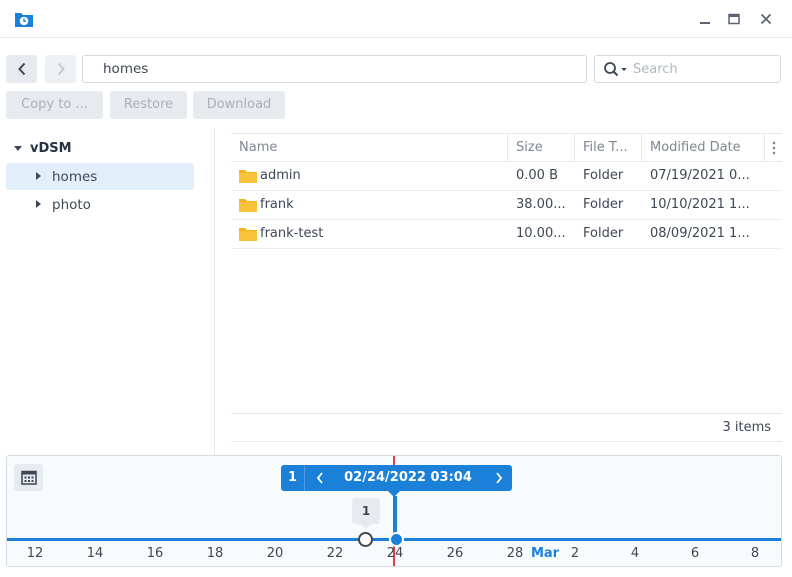  What do you see at coordinates (18, 148) in the screenshot?
I see `caret-down-icon` at bounding box center [18, 148].